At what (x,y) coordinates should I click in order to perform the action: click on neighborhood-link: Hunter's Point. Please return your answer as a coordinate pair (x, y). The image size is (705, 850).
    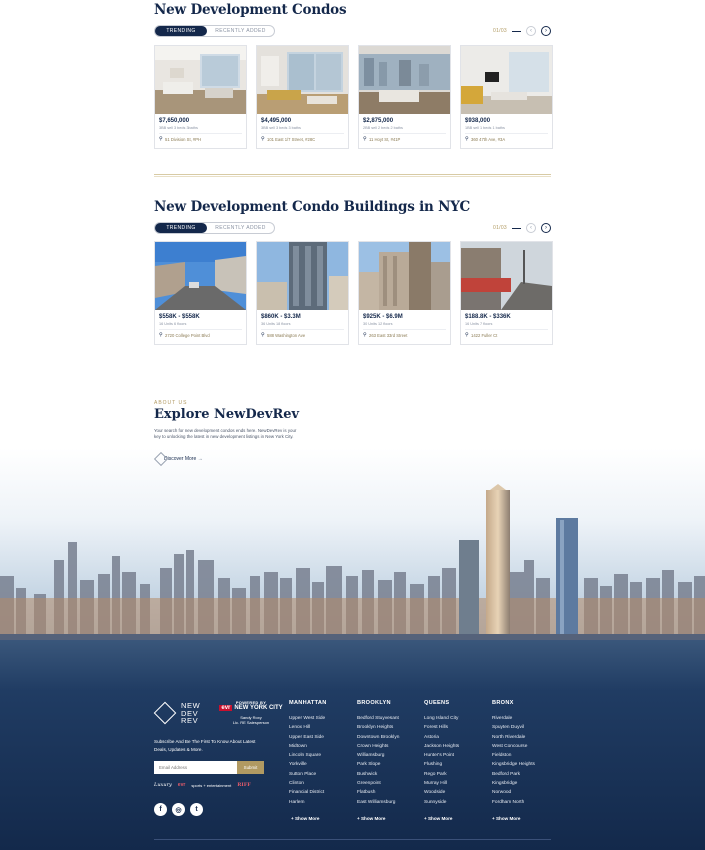
    Looking at the image, I should click on (441, 755).